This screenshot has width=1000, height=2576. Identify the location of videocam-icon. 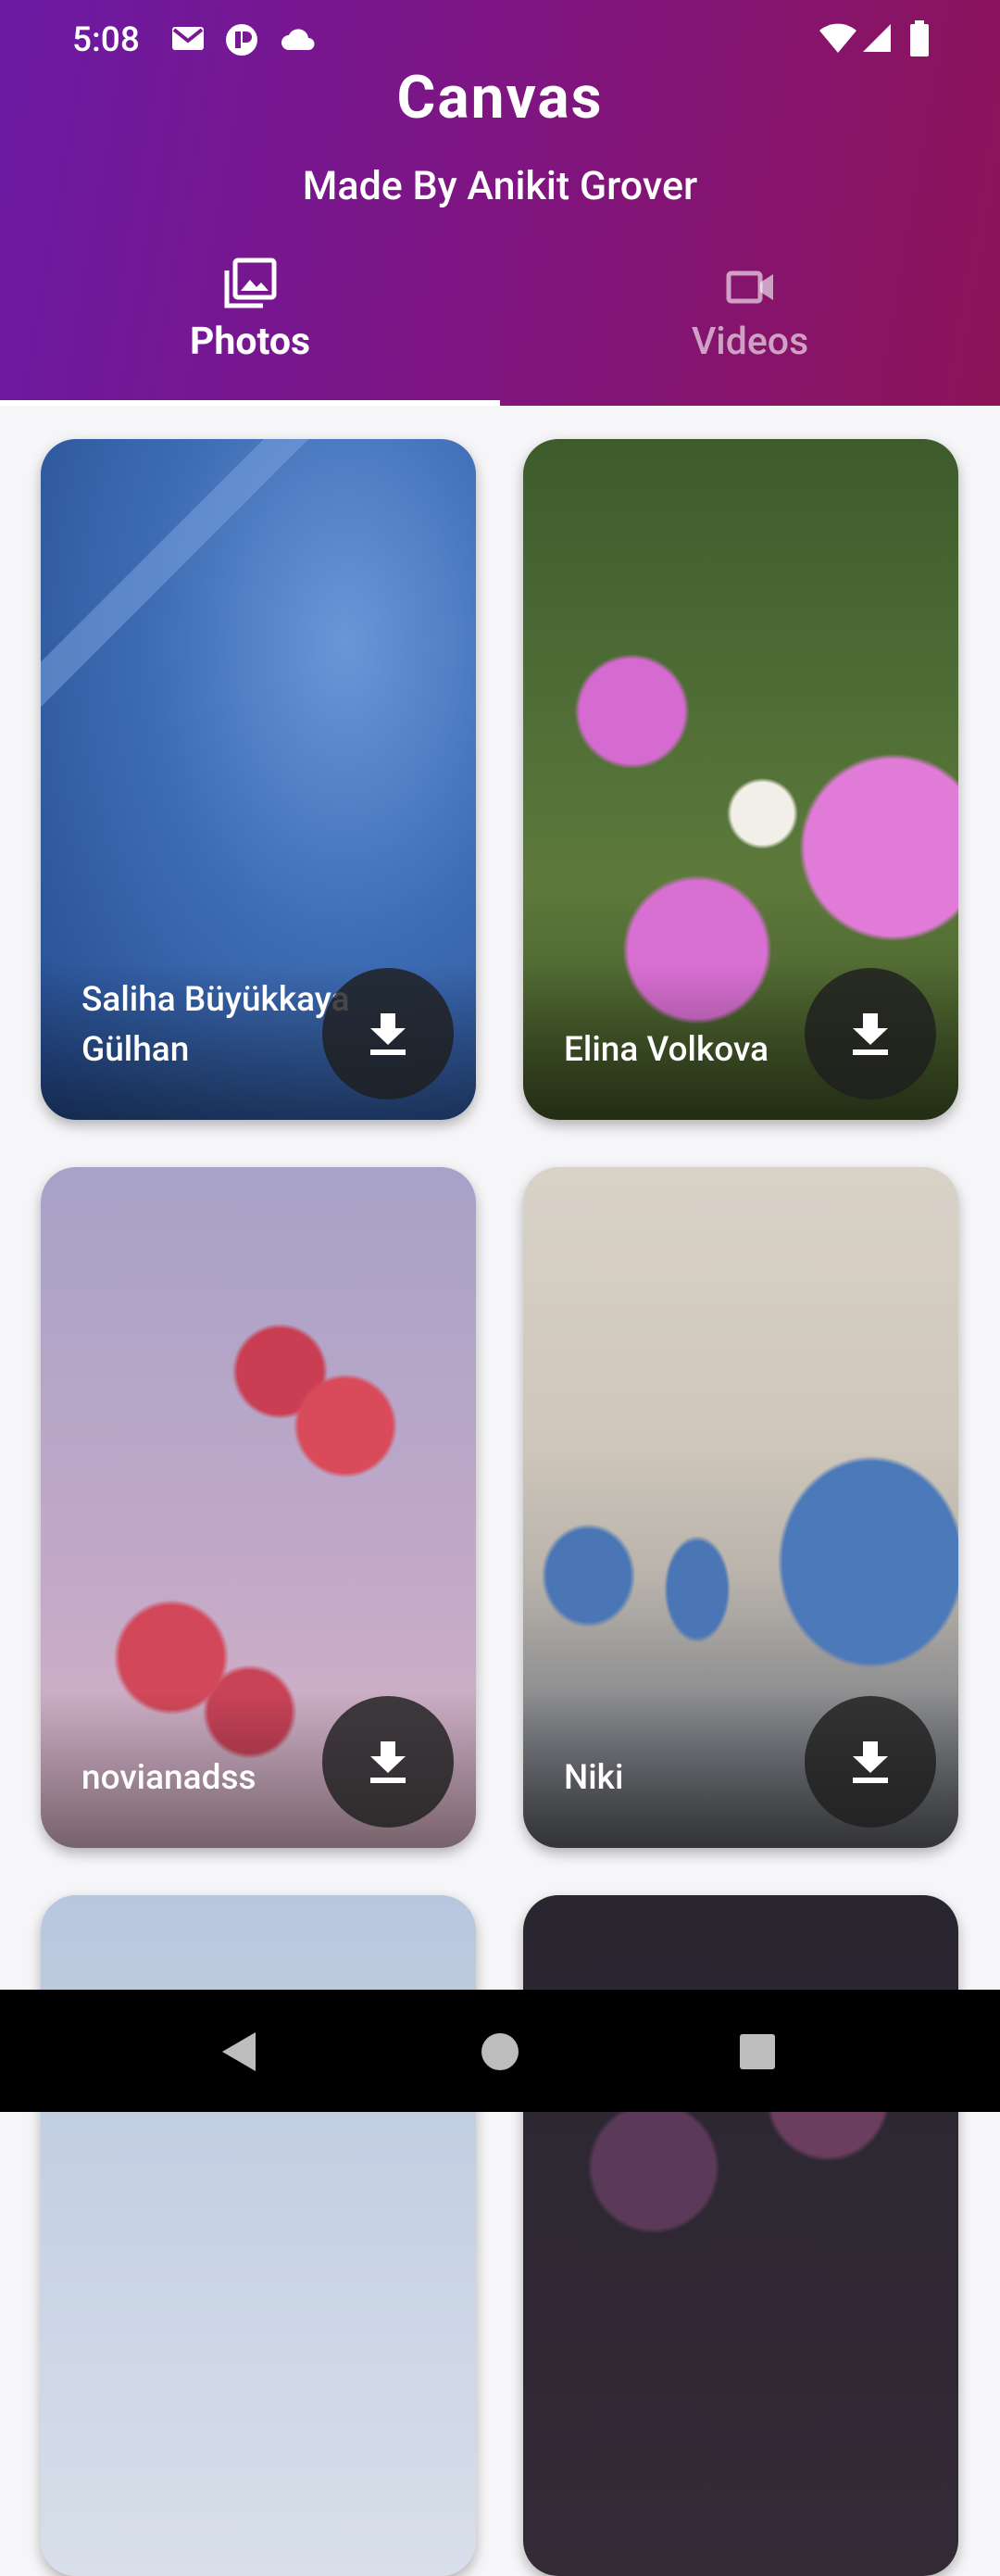
(751, 289).